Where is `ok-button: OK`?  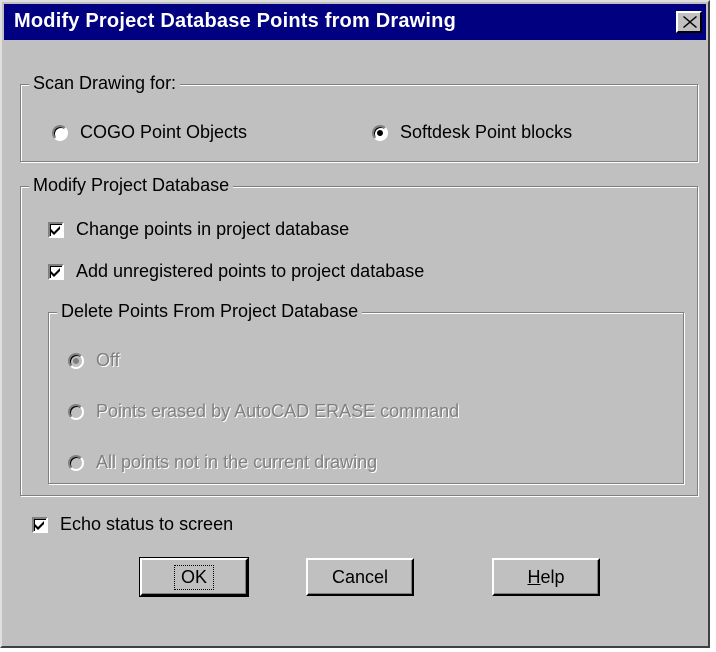
ok-button: OK is located at coordinates (194, 577).